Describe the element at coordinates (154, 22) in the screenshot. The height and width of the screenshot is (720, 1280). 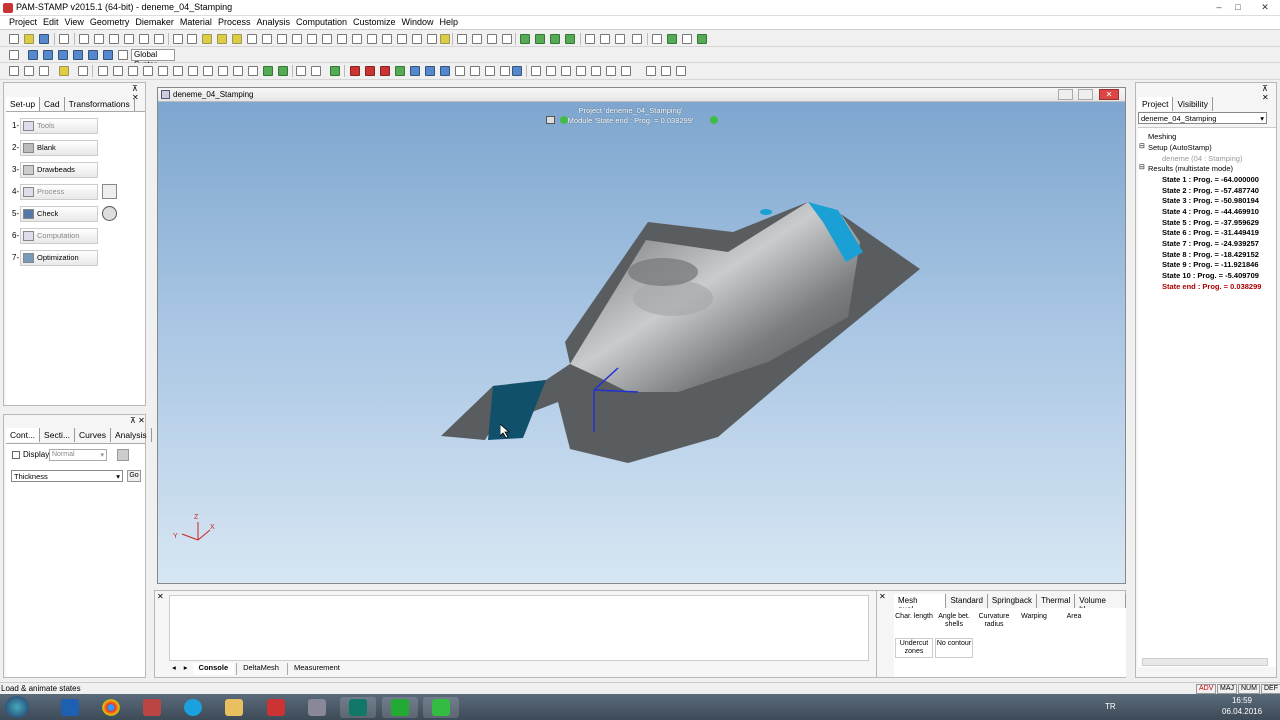
I see `menu-diemaker: Diemaker` at that location.